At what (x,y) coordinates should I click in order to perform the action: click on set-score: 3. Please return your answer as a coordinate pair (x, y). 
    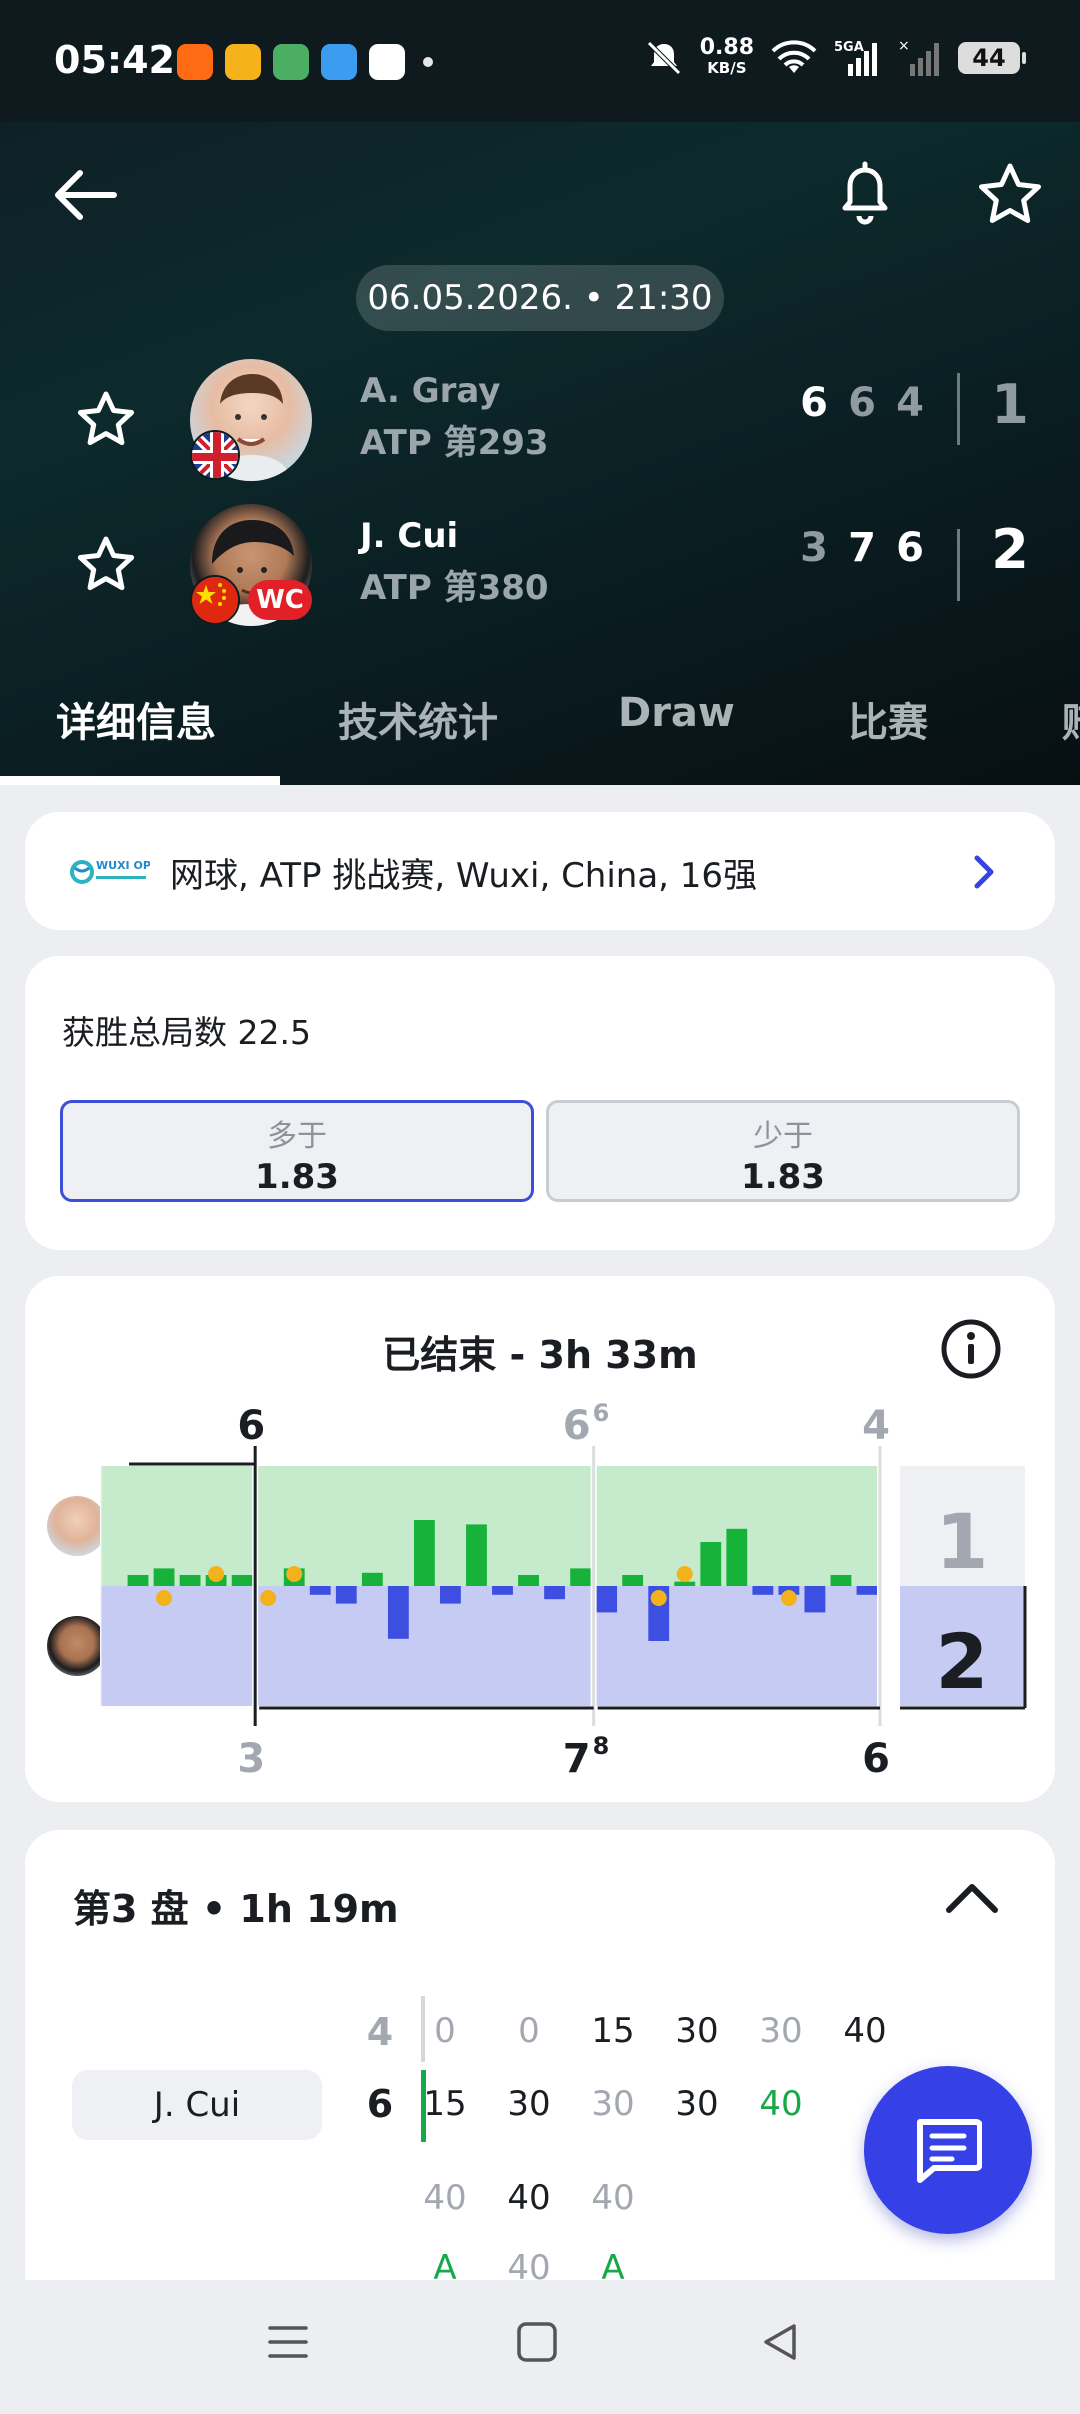
    Looking at the image, I should click on (814, 548).